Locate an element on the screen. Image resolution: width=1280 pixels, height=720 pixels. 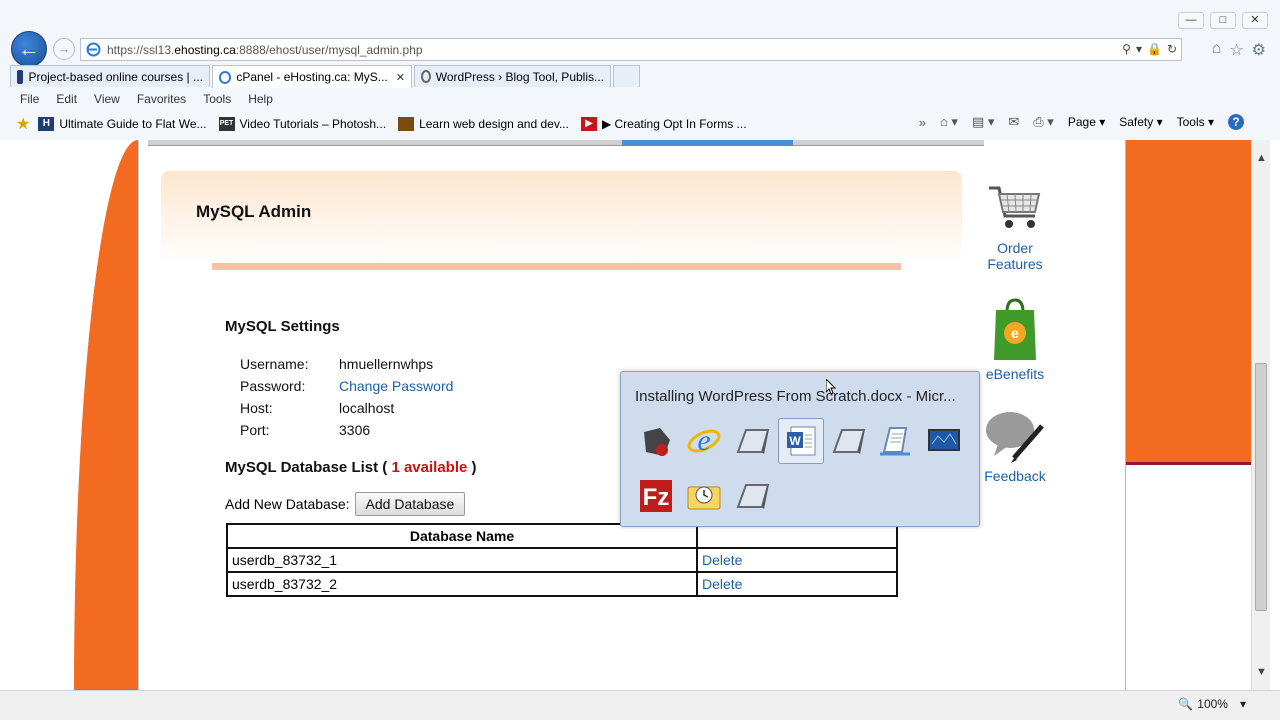
grid-icon is located at coordinates (20, 76).